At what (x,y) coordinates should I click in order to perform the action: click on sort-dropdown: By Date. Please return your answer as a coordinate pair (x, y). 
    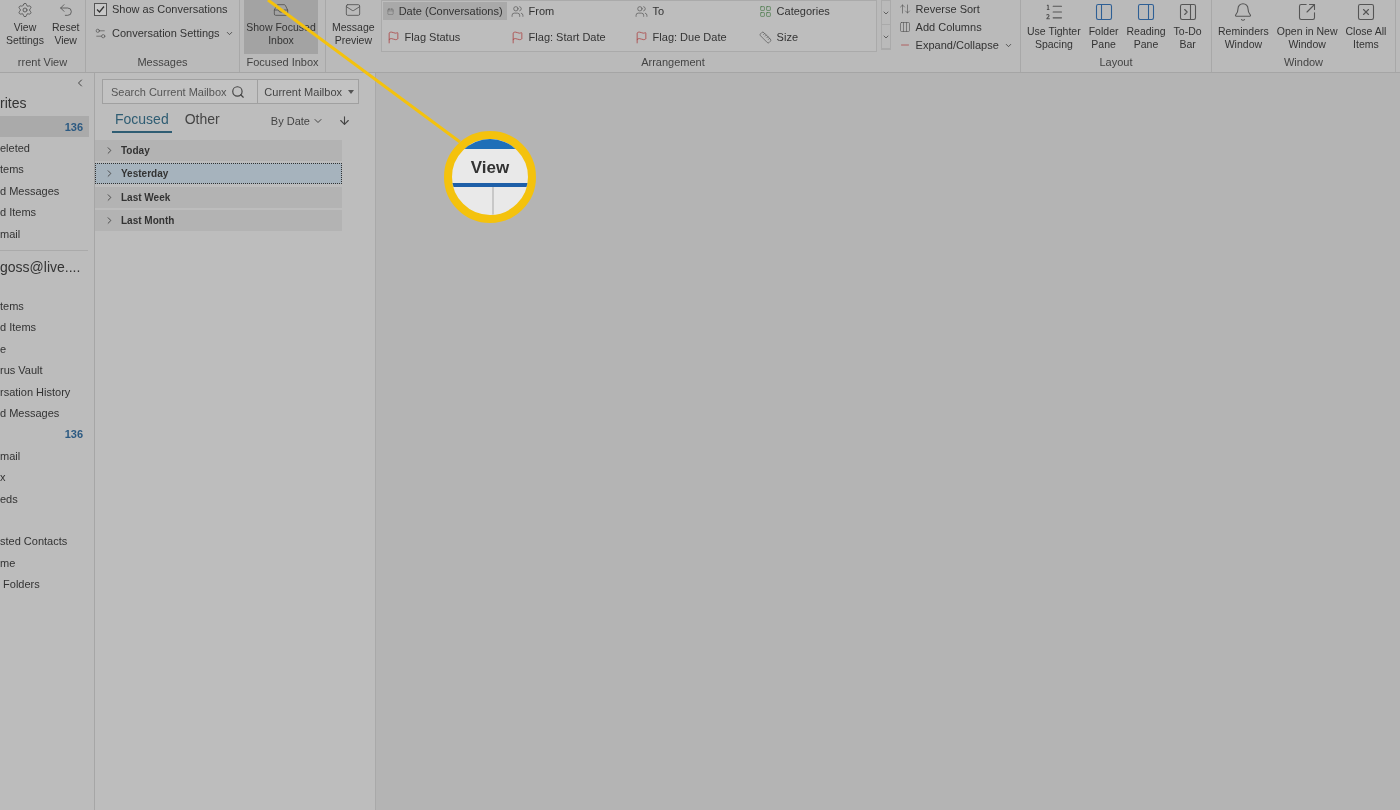
    Looking at the image, I should click on (297, 124).